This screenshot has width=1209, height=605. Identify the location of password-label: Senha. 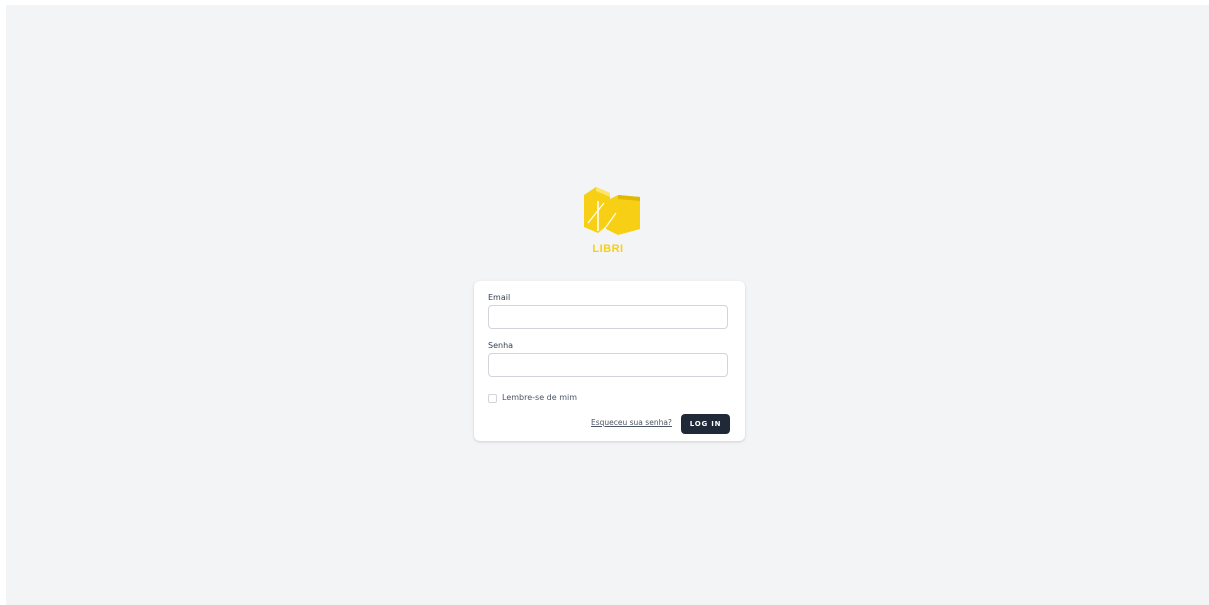
(501, 345).